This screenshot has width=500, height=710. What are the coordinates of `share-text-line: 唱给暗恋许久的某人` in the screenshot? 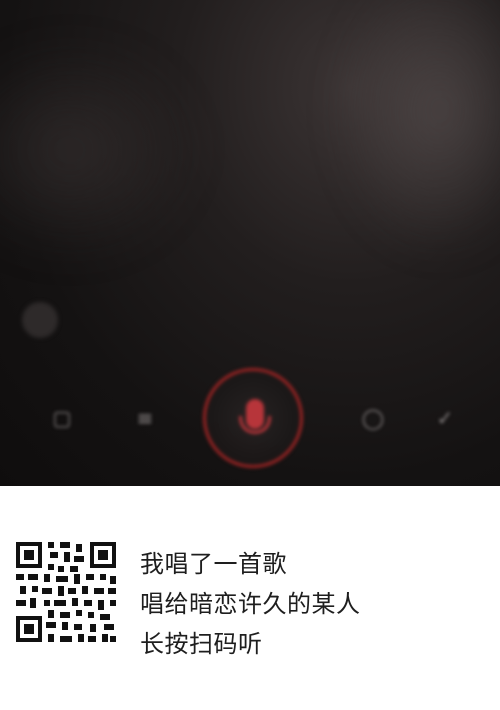 It's located at (250, 604).